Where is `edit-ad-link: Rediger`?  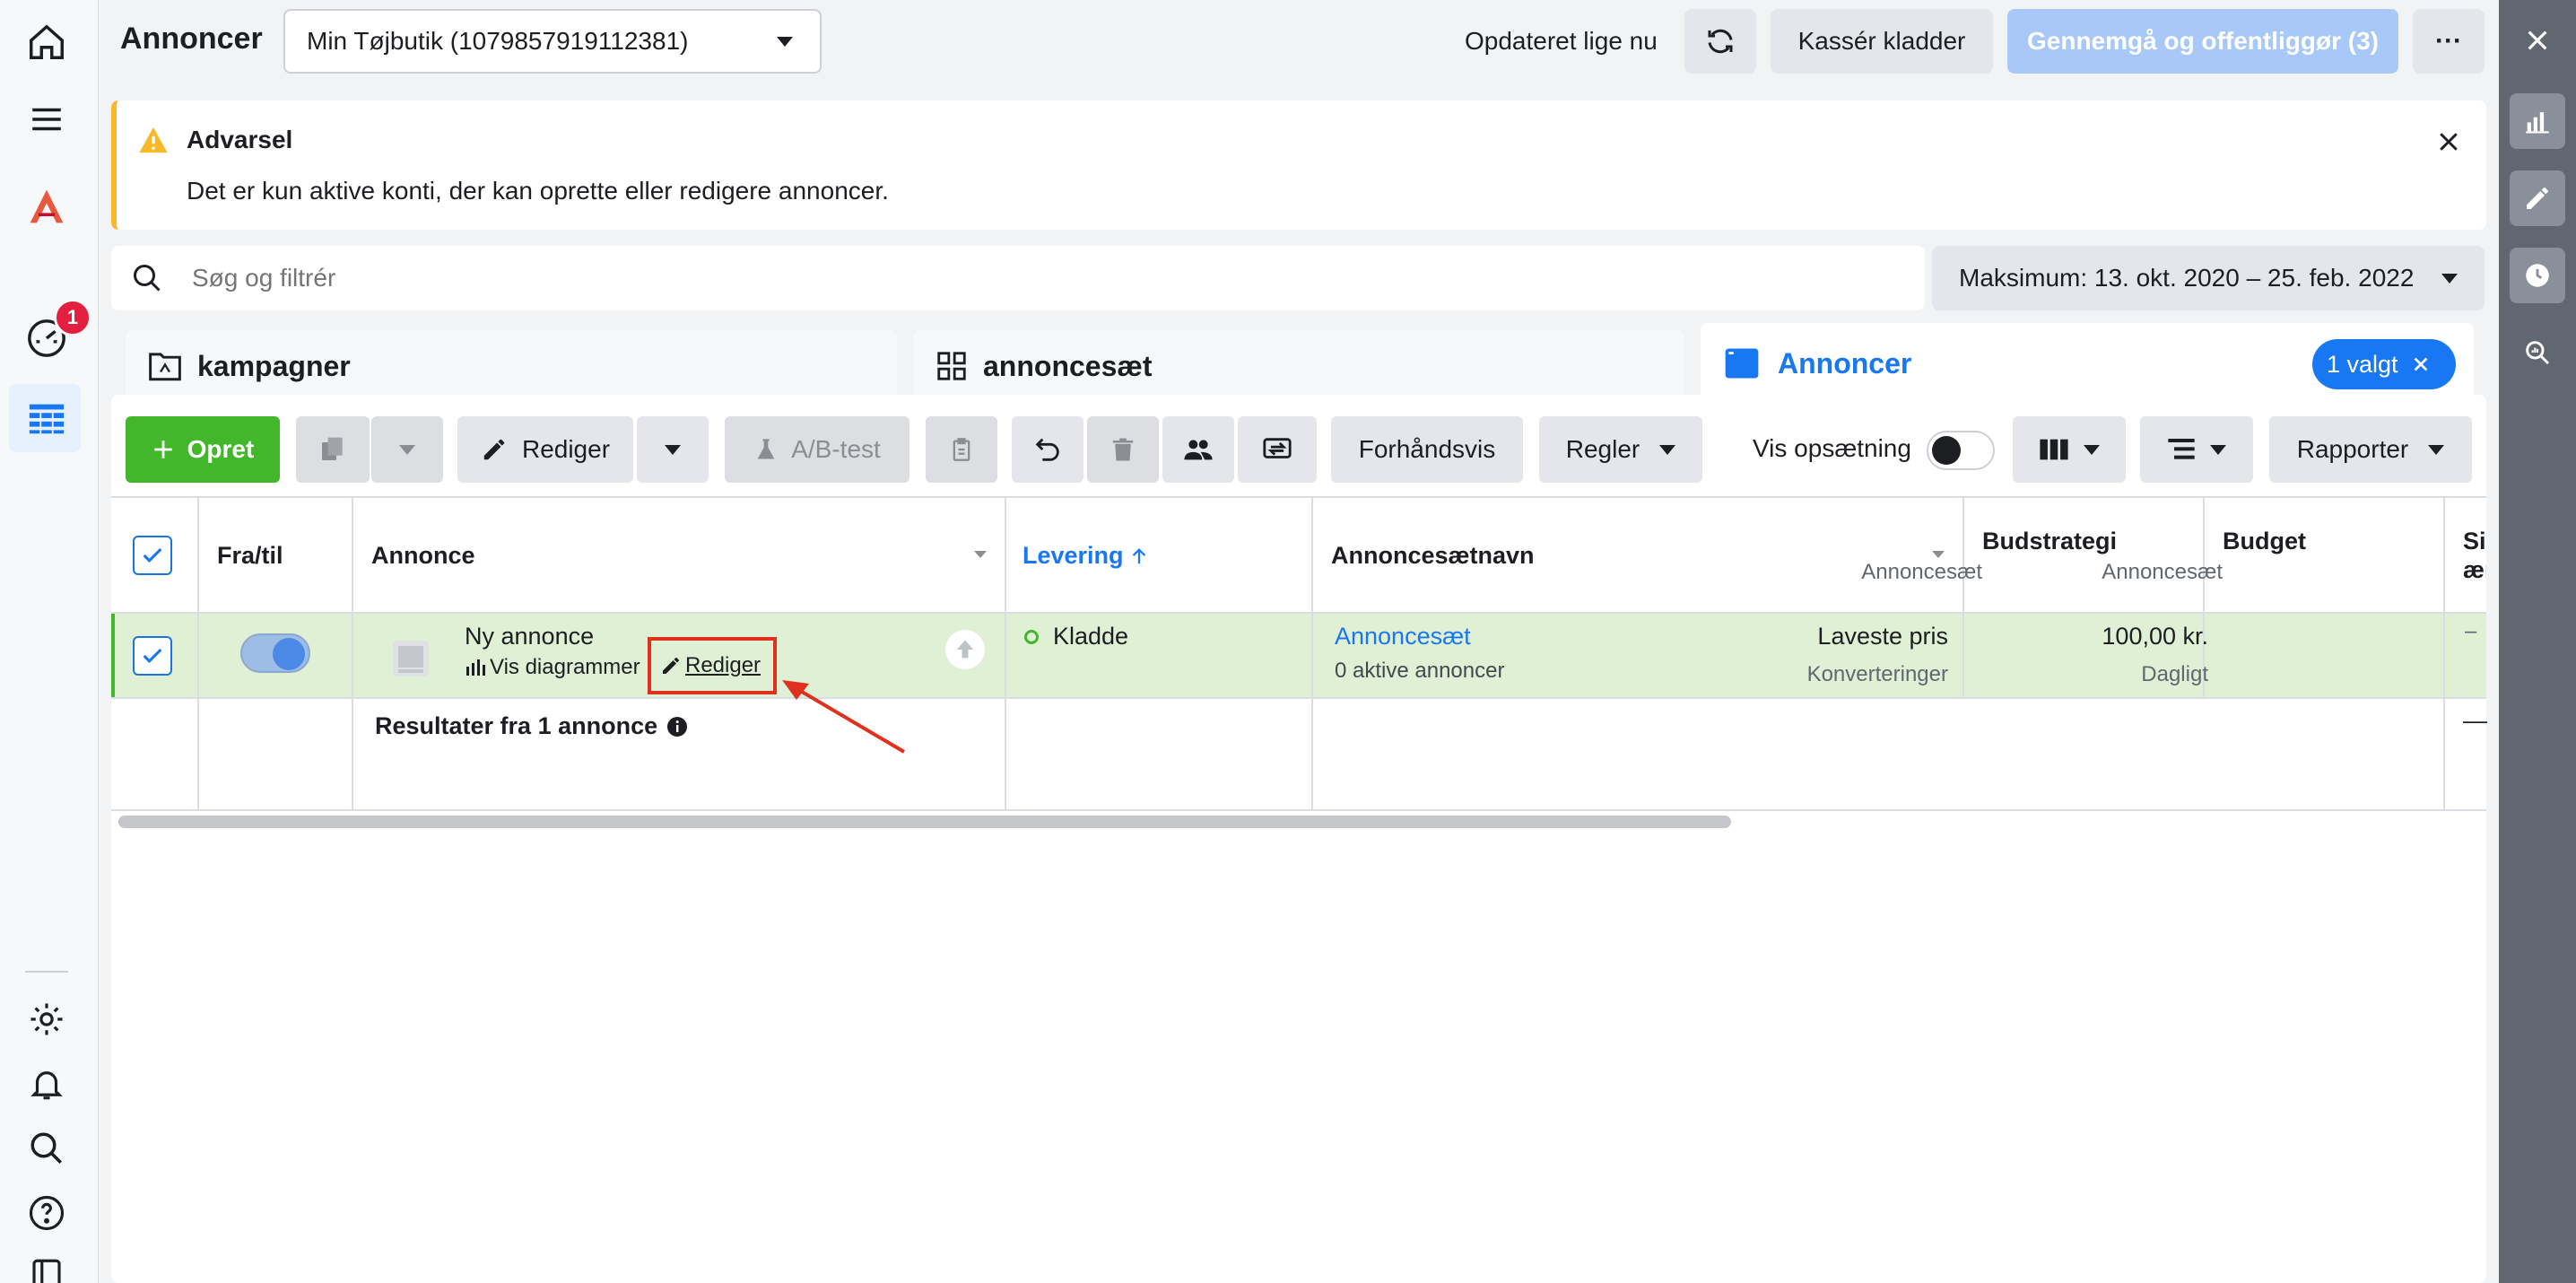
edit-ad-link: Rediger is located at coordinates (710, 665).